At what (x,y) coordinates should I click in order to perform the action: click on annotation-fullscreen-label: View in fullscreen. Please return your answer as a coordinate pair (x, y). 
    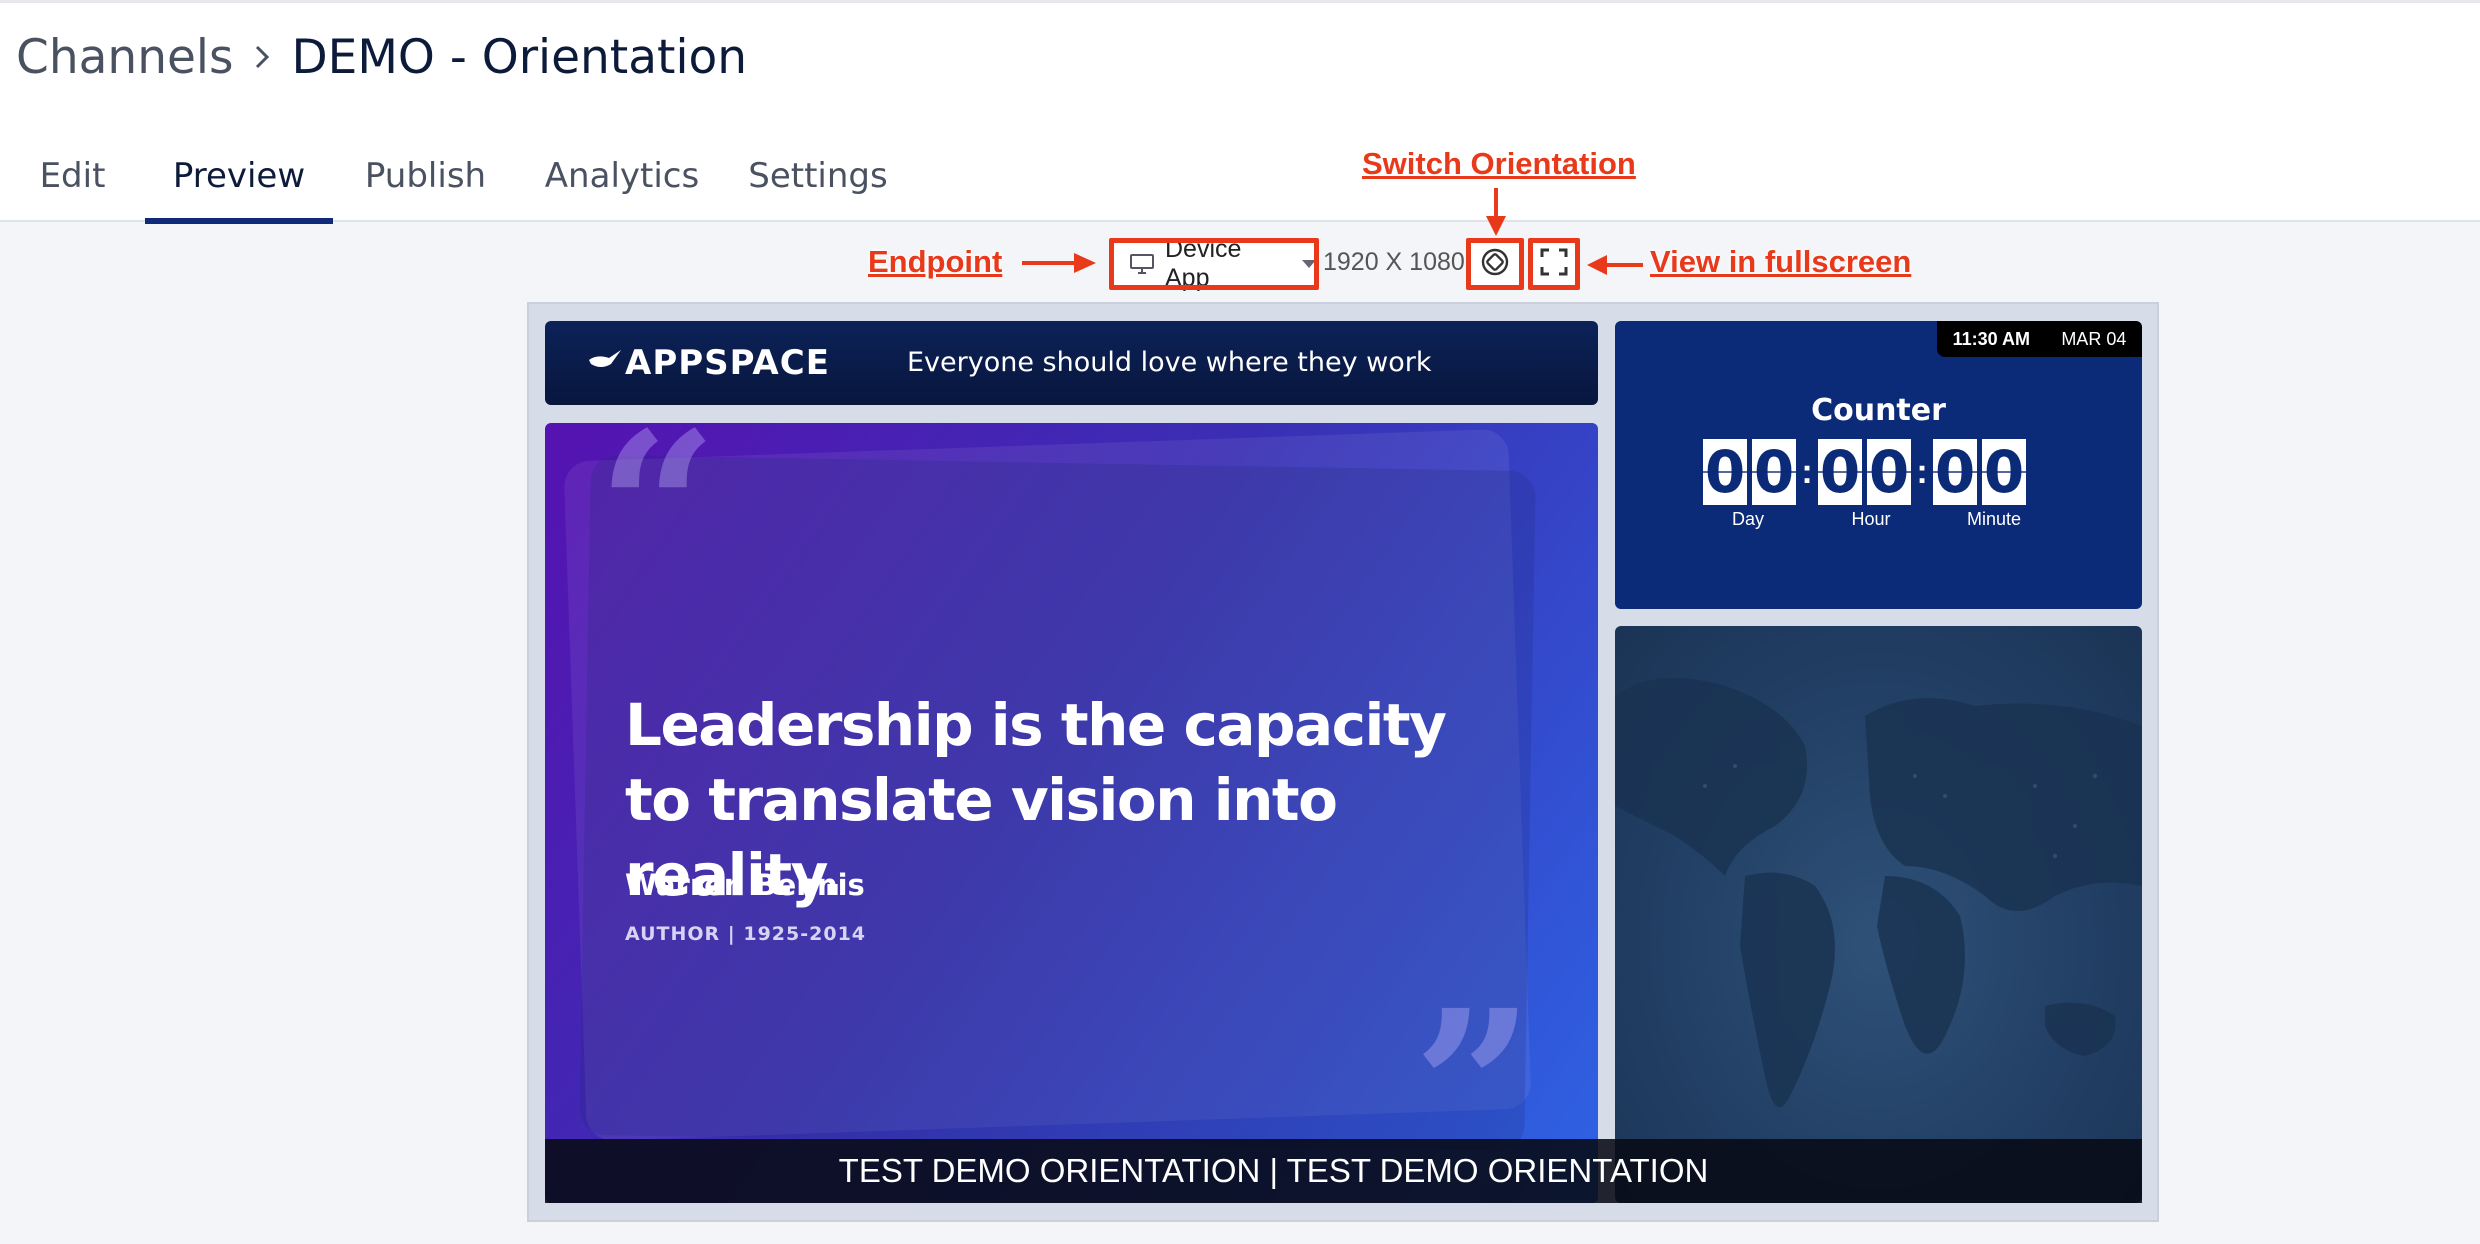
    Looking at the image, I should click on (1781, 261).